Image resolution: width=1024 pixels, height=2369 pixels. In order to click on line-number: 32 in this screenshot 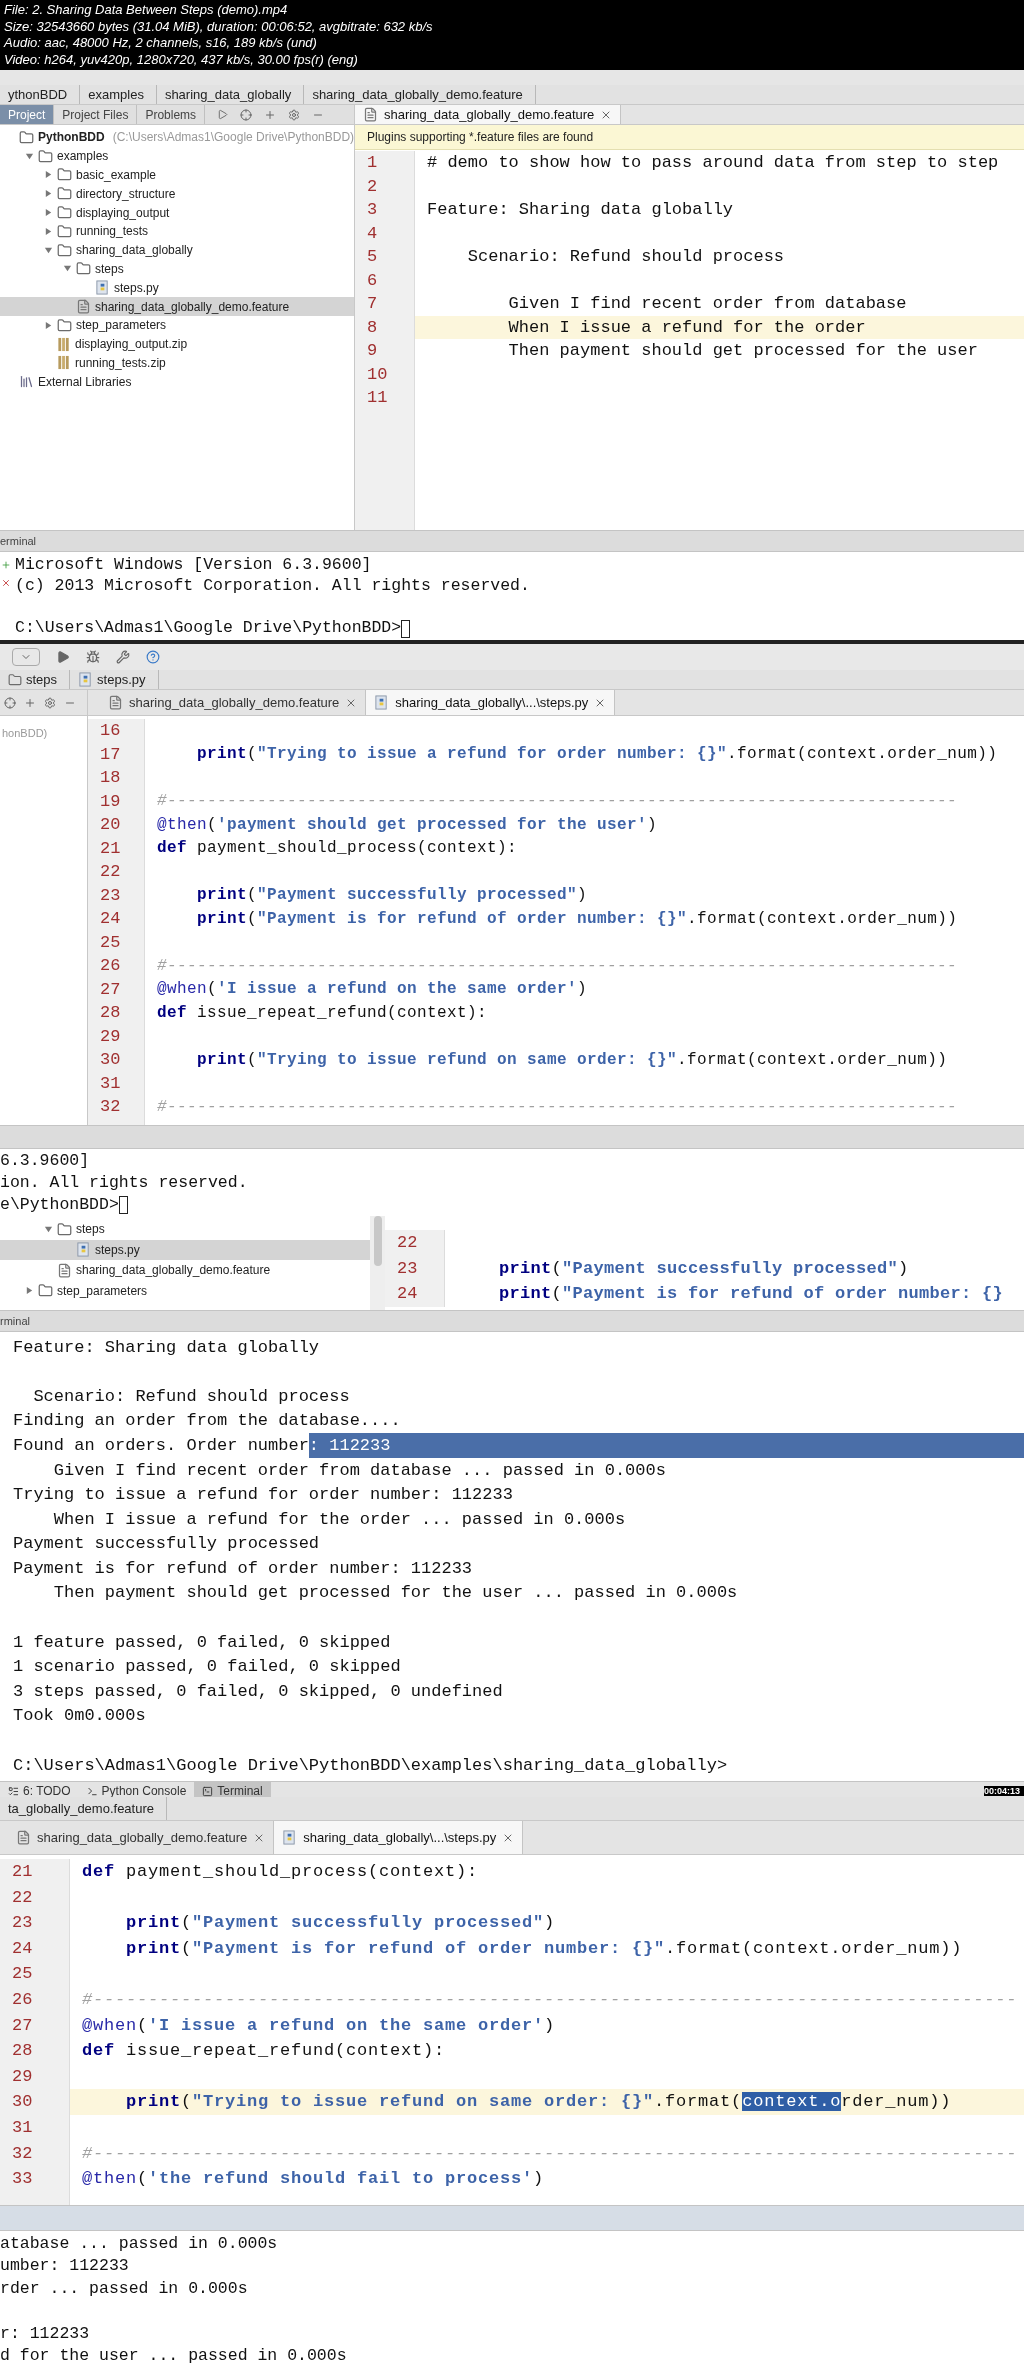, I will do `click(35, 2153)`.